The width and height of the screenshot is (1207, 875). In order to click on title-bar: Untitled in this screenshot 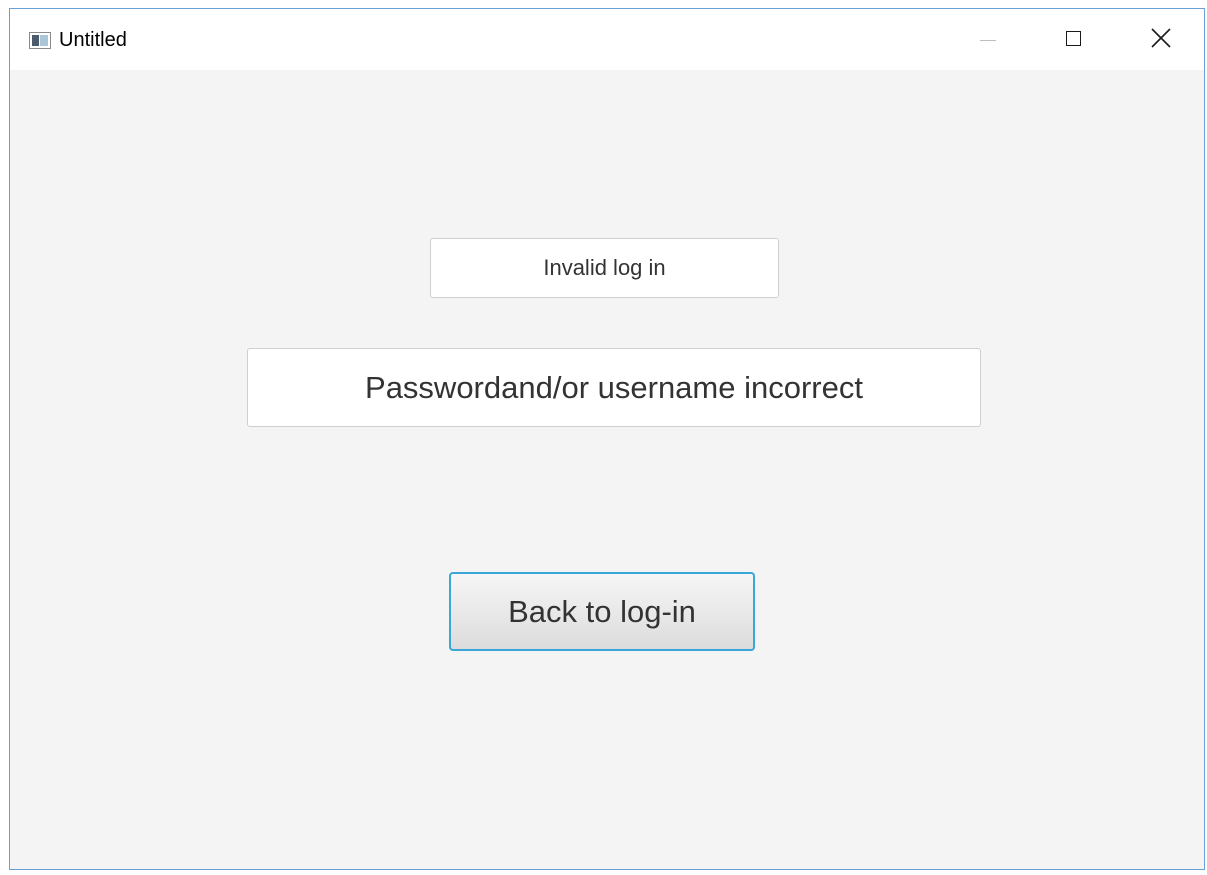, I will do `click(607, 39)`.